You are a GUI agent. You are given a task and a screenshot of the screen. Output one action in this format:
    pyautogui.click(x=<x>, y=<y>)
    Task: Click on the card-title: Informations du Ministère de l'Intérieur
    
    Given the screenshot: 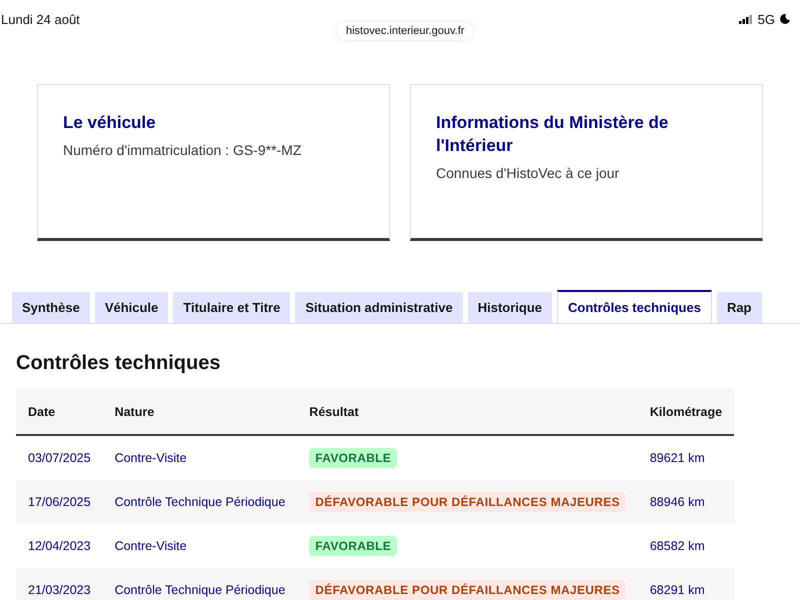 What is the action you would take?
    pyautogui.click(x=553, y=134)
    